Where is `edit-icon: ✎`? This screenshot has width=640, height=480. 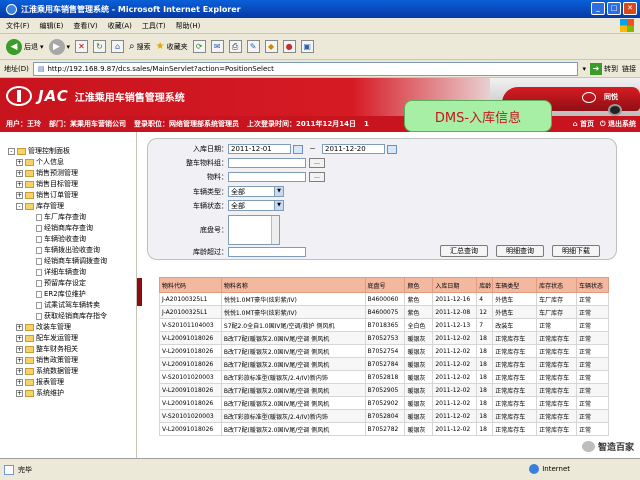
edit-icon: ✎ is located at coordinates (253, 46).